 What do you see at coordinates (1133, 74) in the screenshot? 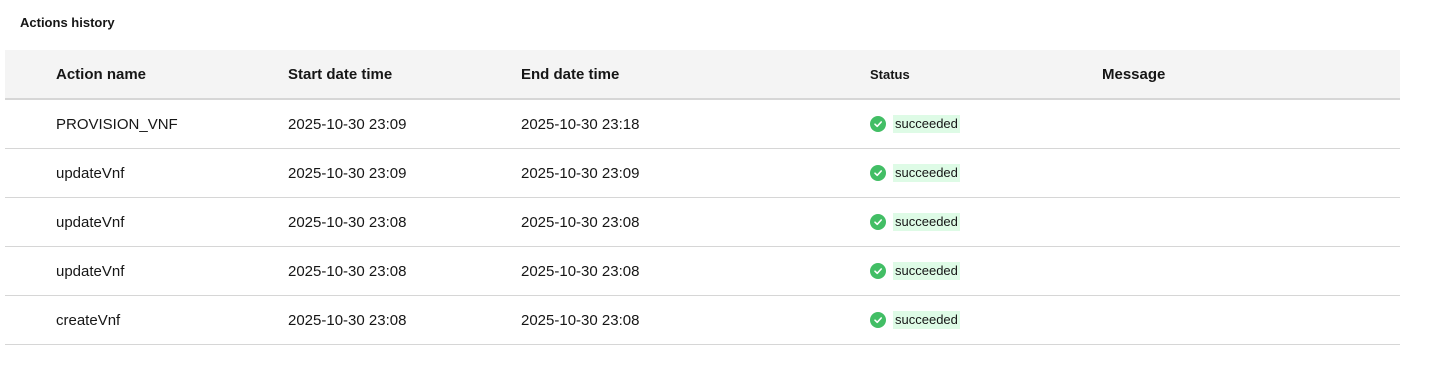
I see `header-message: Message` at bounding box center [1133, 74].